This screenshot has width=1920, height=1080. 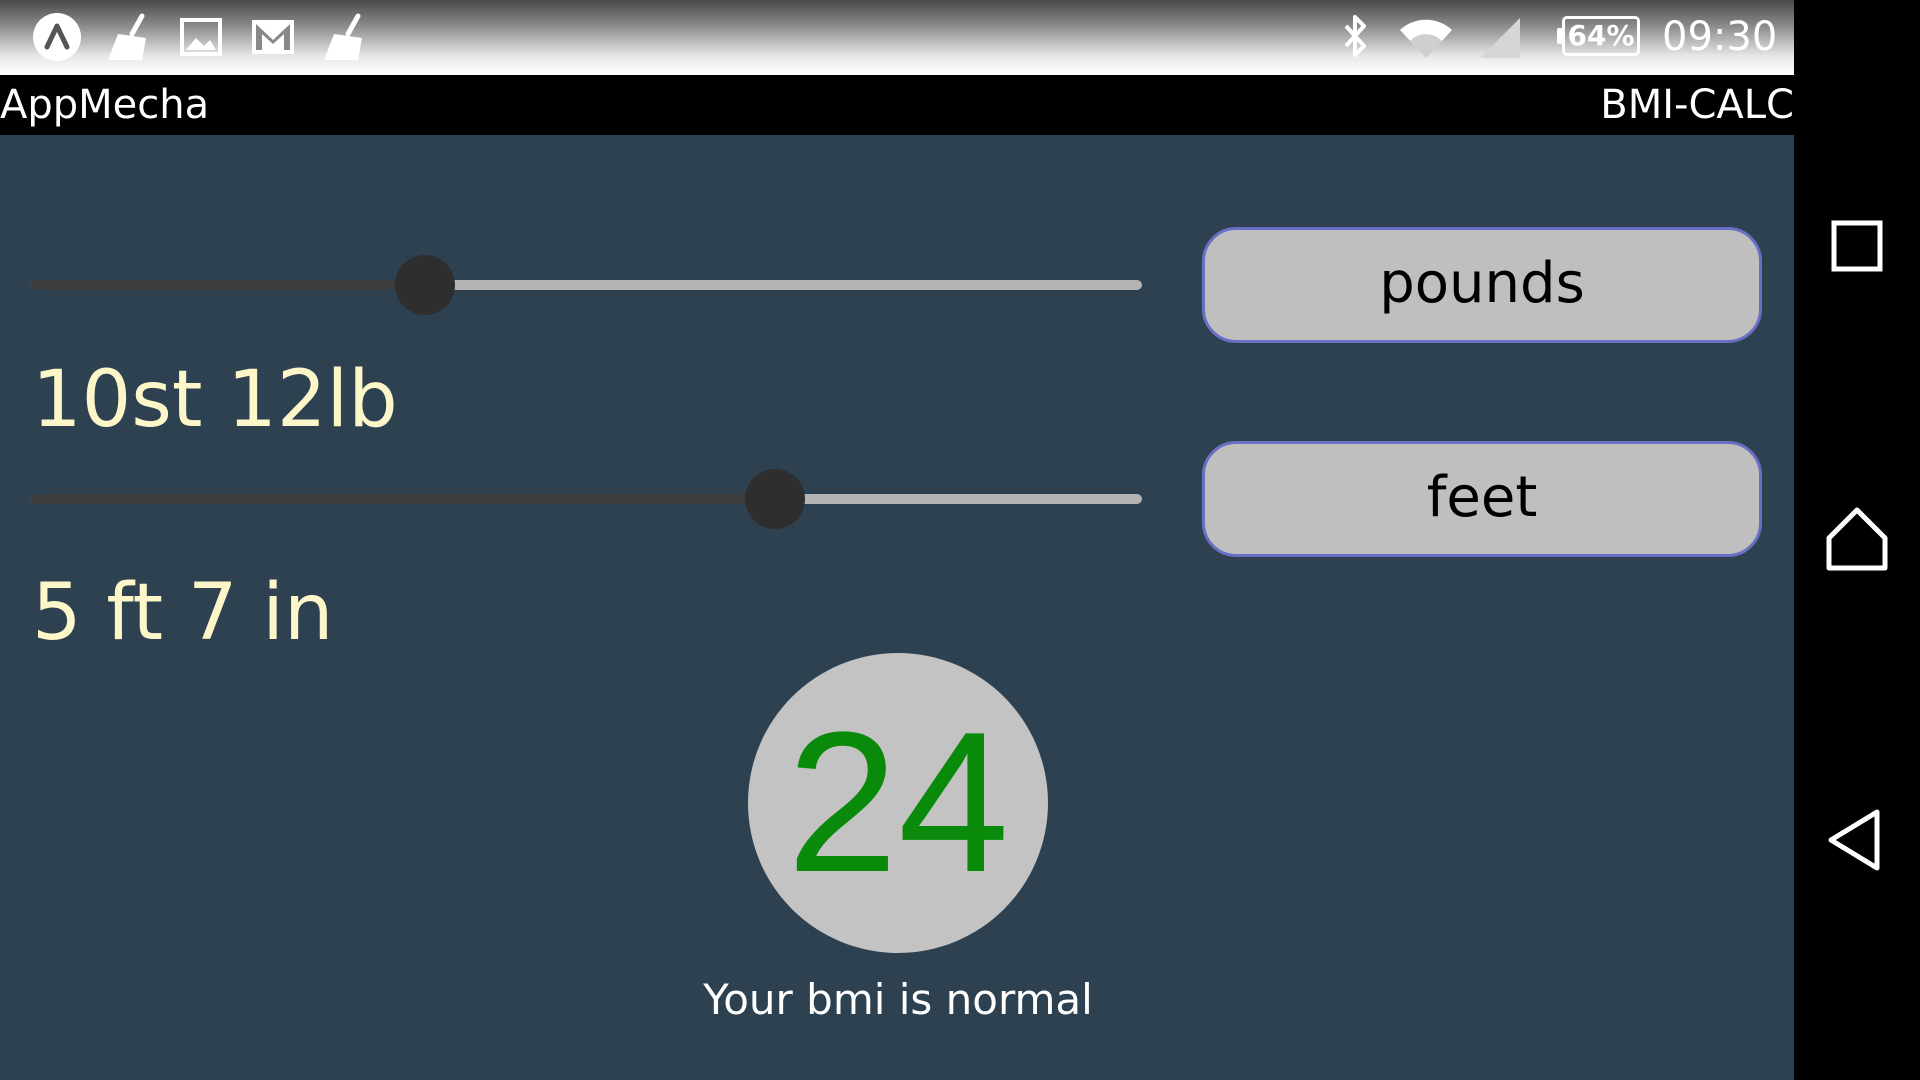 I want to click on weight-slider, so click(x=586, y=285).